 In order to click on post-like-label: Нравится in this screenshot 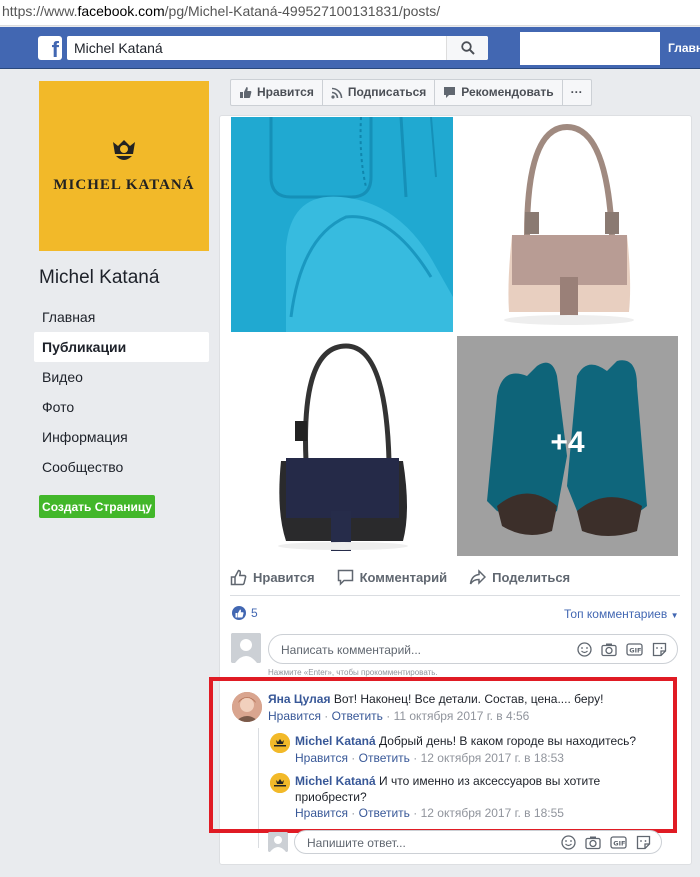, I will do `click(284, 577)`.